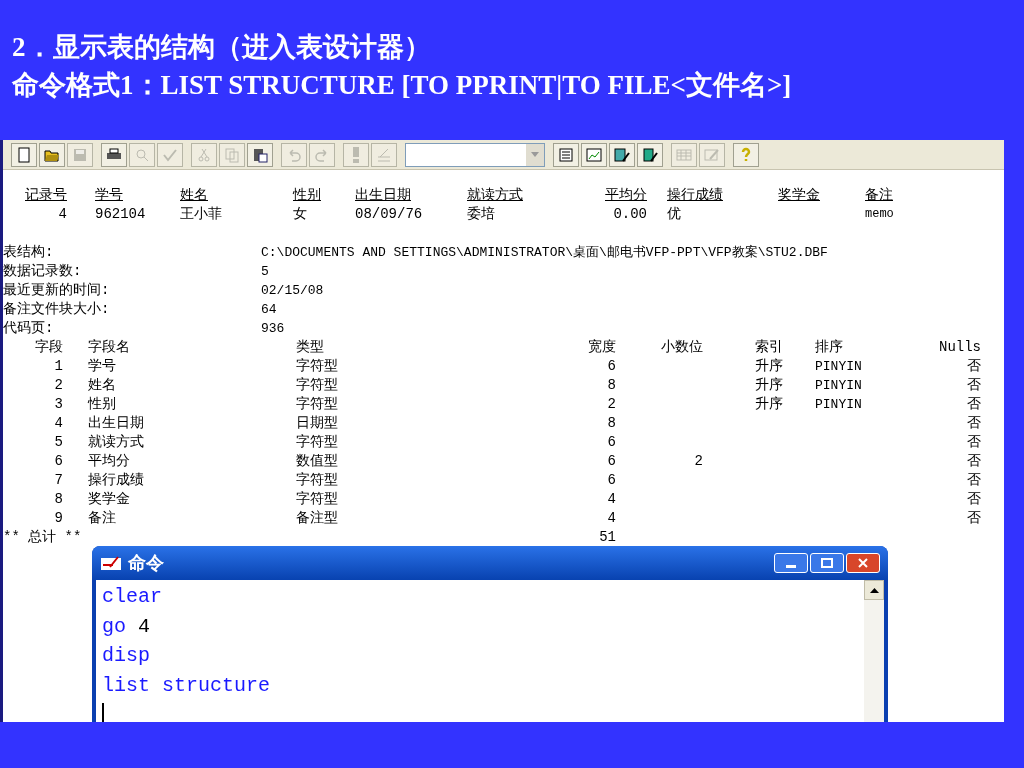 The width and height of the screenshot is (1024, 768). What do you see at coordinates (103, 712) in the screenshot?
I see `text-cursor` at bounding box center [103, 712].